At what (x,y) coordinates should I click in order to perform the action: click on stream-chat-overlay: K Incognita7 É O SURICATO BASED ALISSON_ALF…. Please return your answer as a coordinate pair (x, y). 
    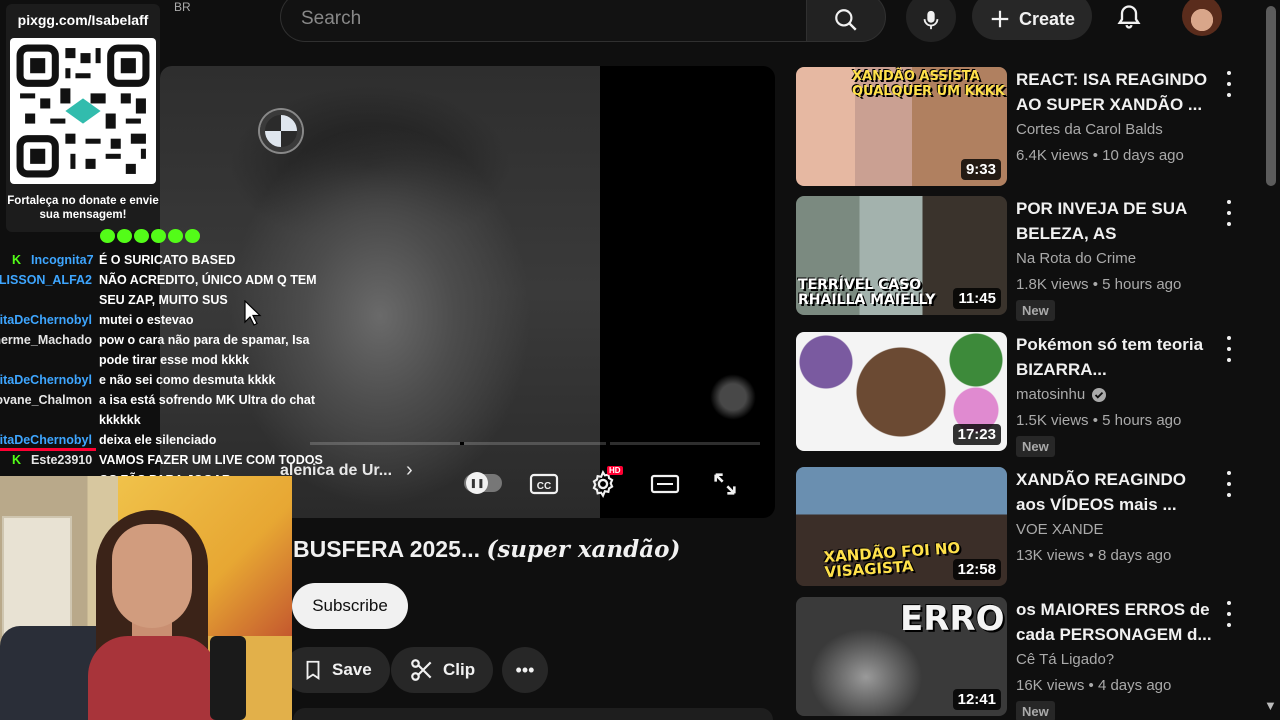
    Looking at the image, I should click on (170, 356).